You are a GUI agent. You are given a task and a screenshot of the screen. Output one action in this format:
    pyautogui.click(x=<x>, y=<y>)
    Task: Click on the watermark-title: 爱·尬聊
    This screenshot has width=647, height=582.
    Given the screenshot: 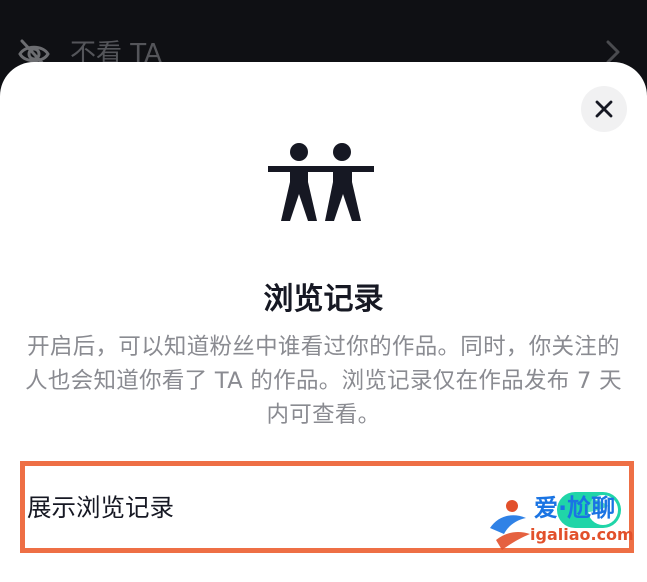 What is the action you would take?
    pyautogui.click(x=575, y=508)
    